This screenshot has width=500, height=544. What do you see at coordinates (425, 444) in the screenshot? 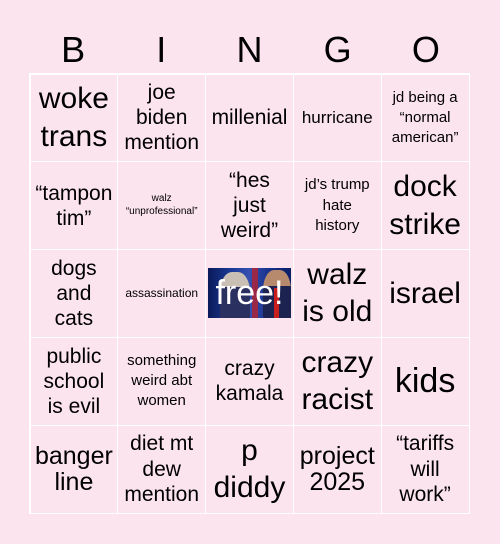
I see `cell-line: “tariffs` at bounding box center [425, 444].